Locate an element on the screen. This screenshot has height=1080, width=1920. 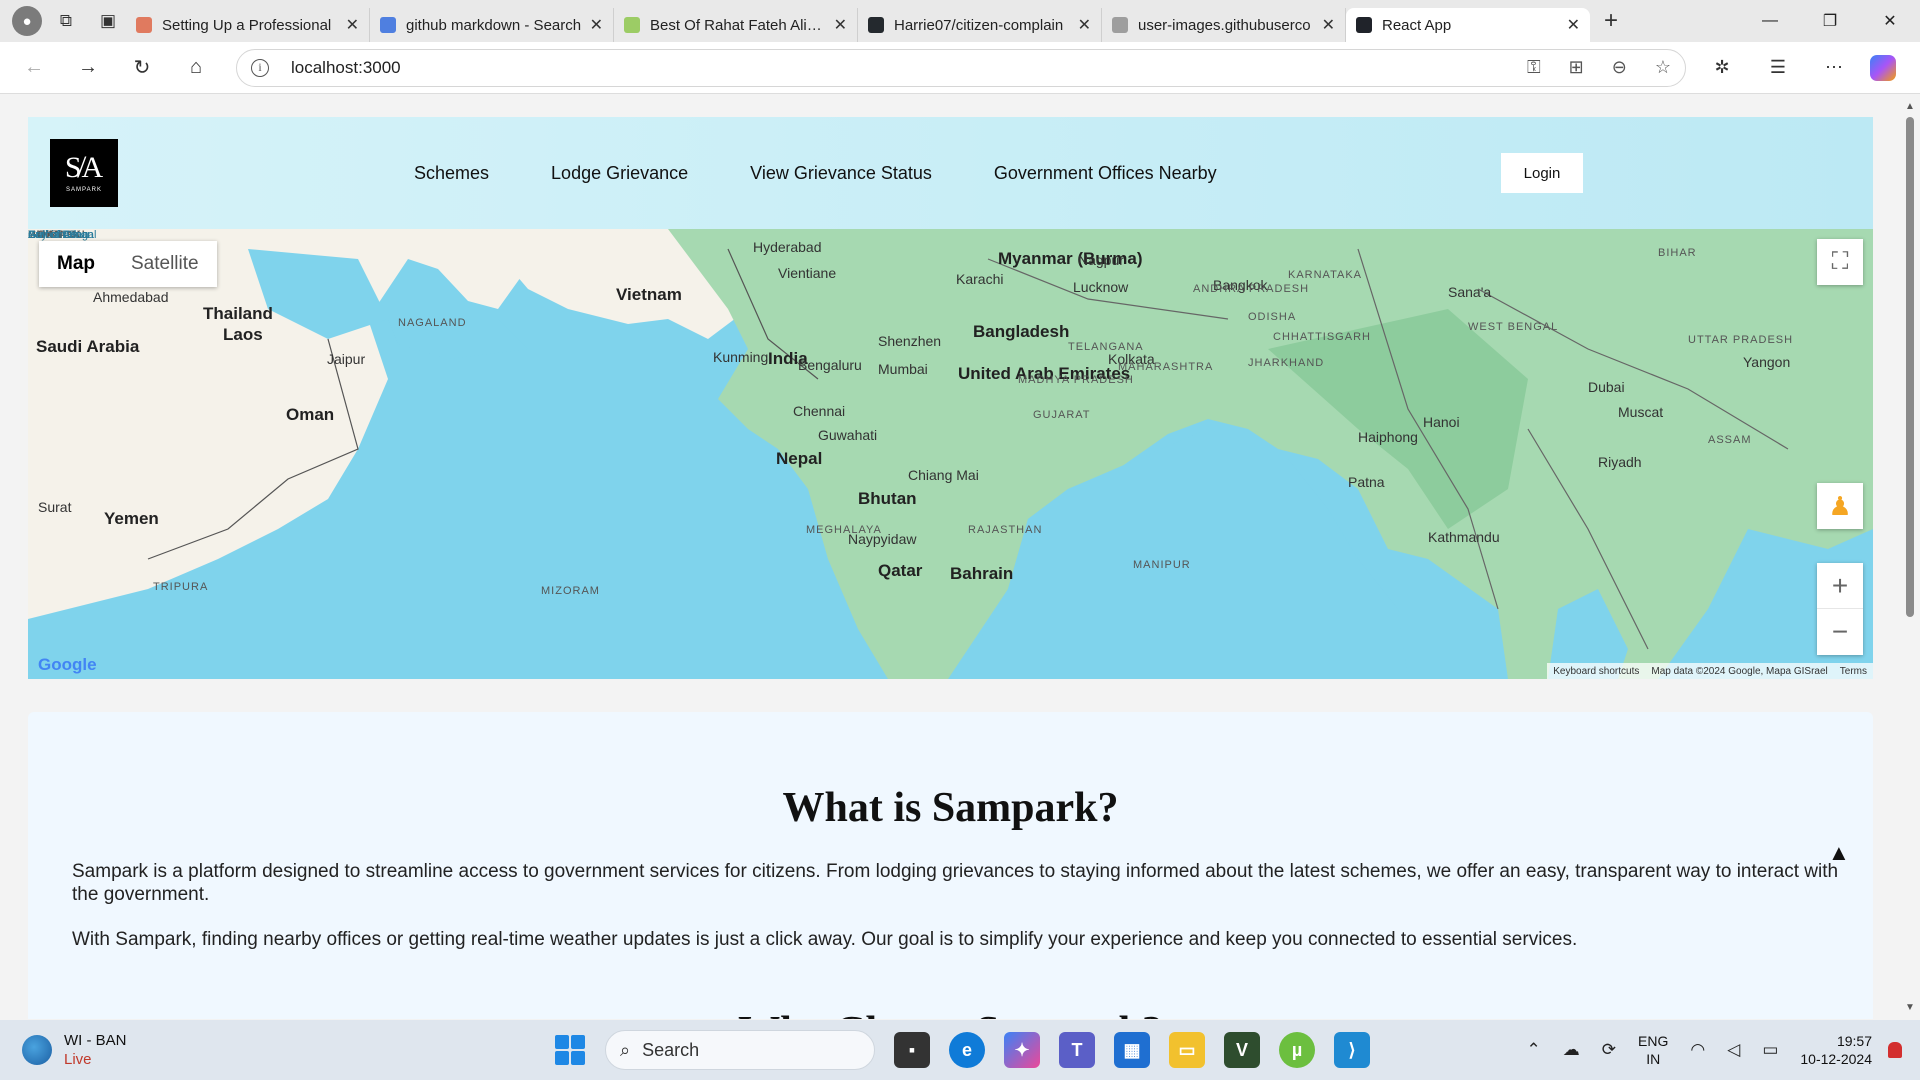
map-place-label: ODISHA is located at coordinates (1272, 317).